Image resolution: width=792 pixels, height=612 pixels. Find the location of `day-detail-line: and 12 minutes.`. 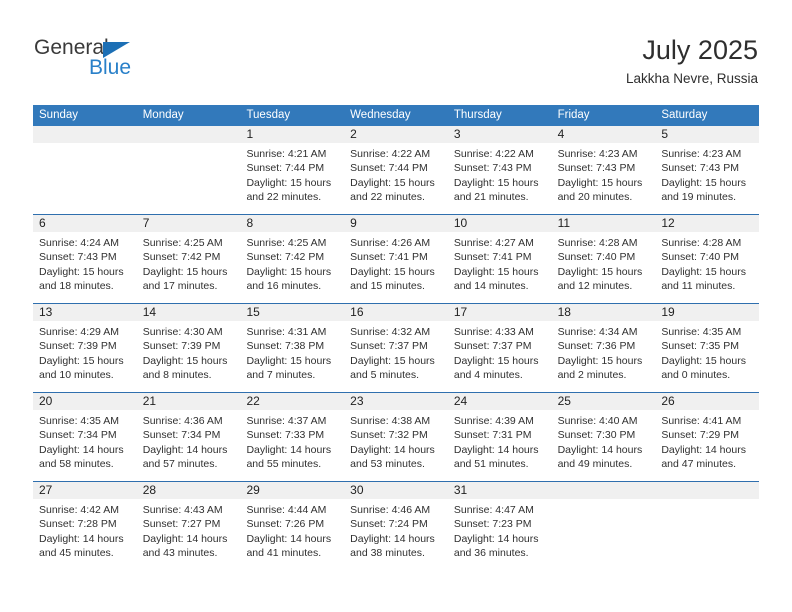

day-detail-line: and 12 minutes. is located at coordinates (595, 286).